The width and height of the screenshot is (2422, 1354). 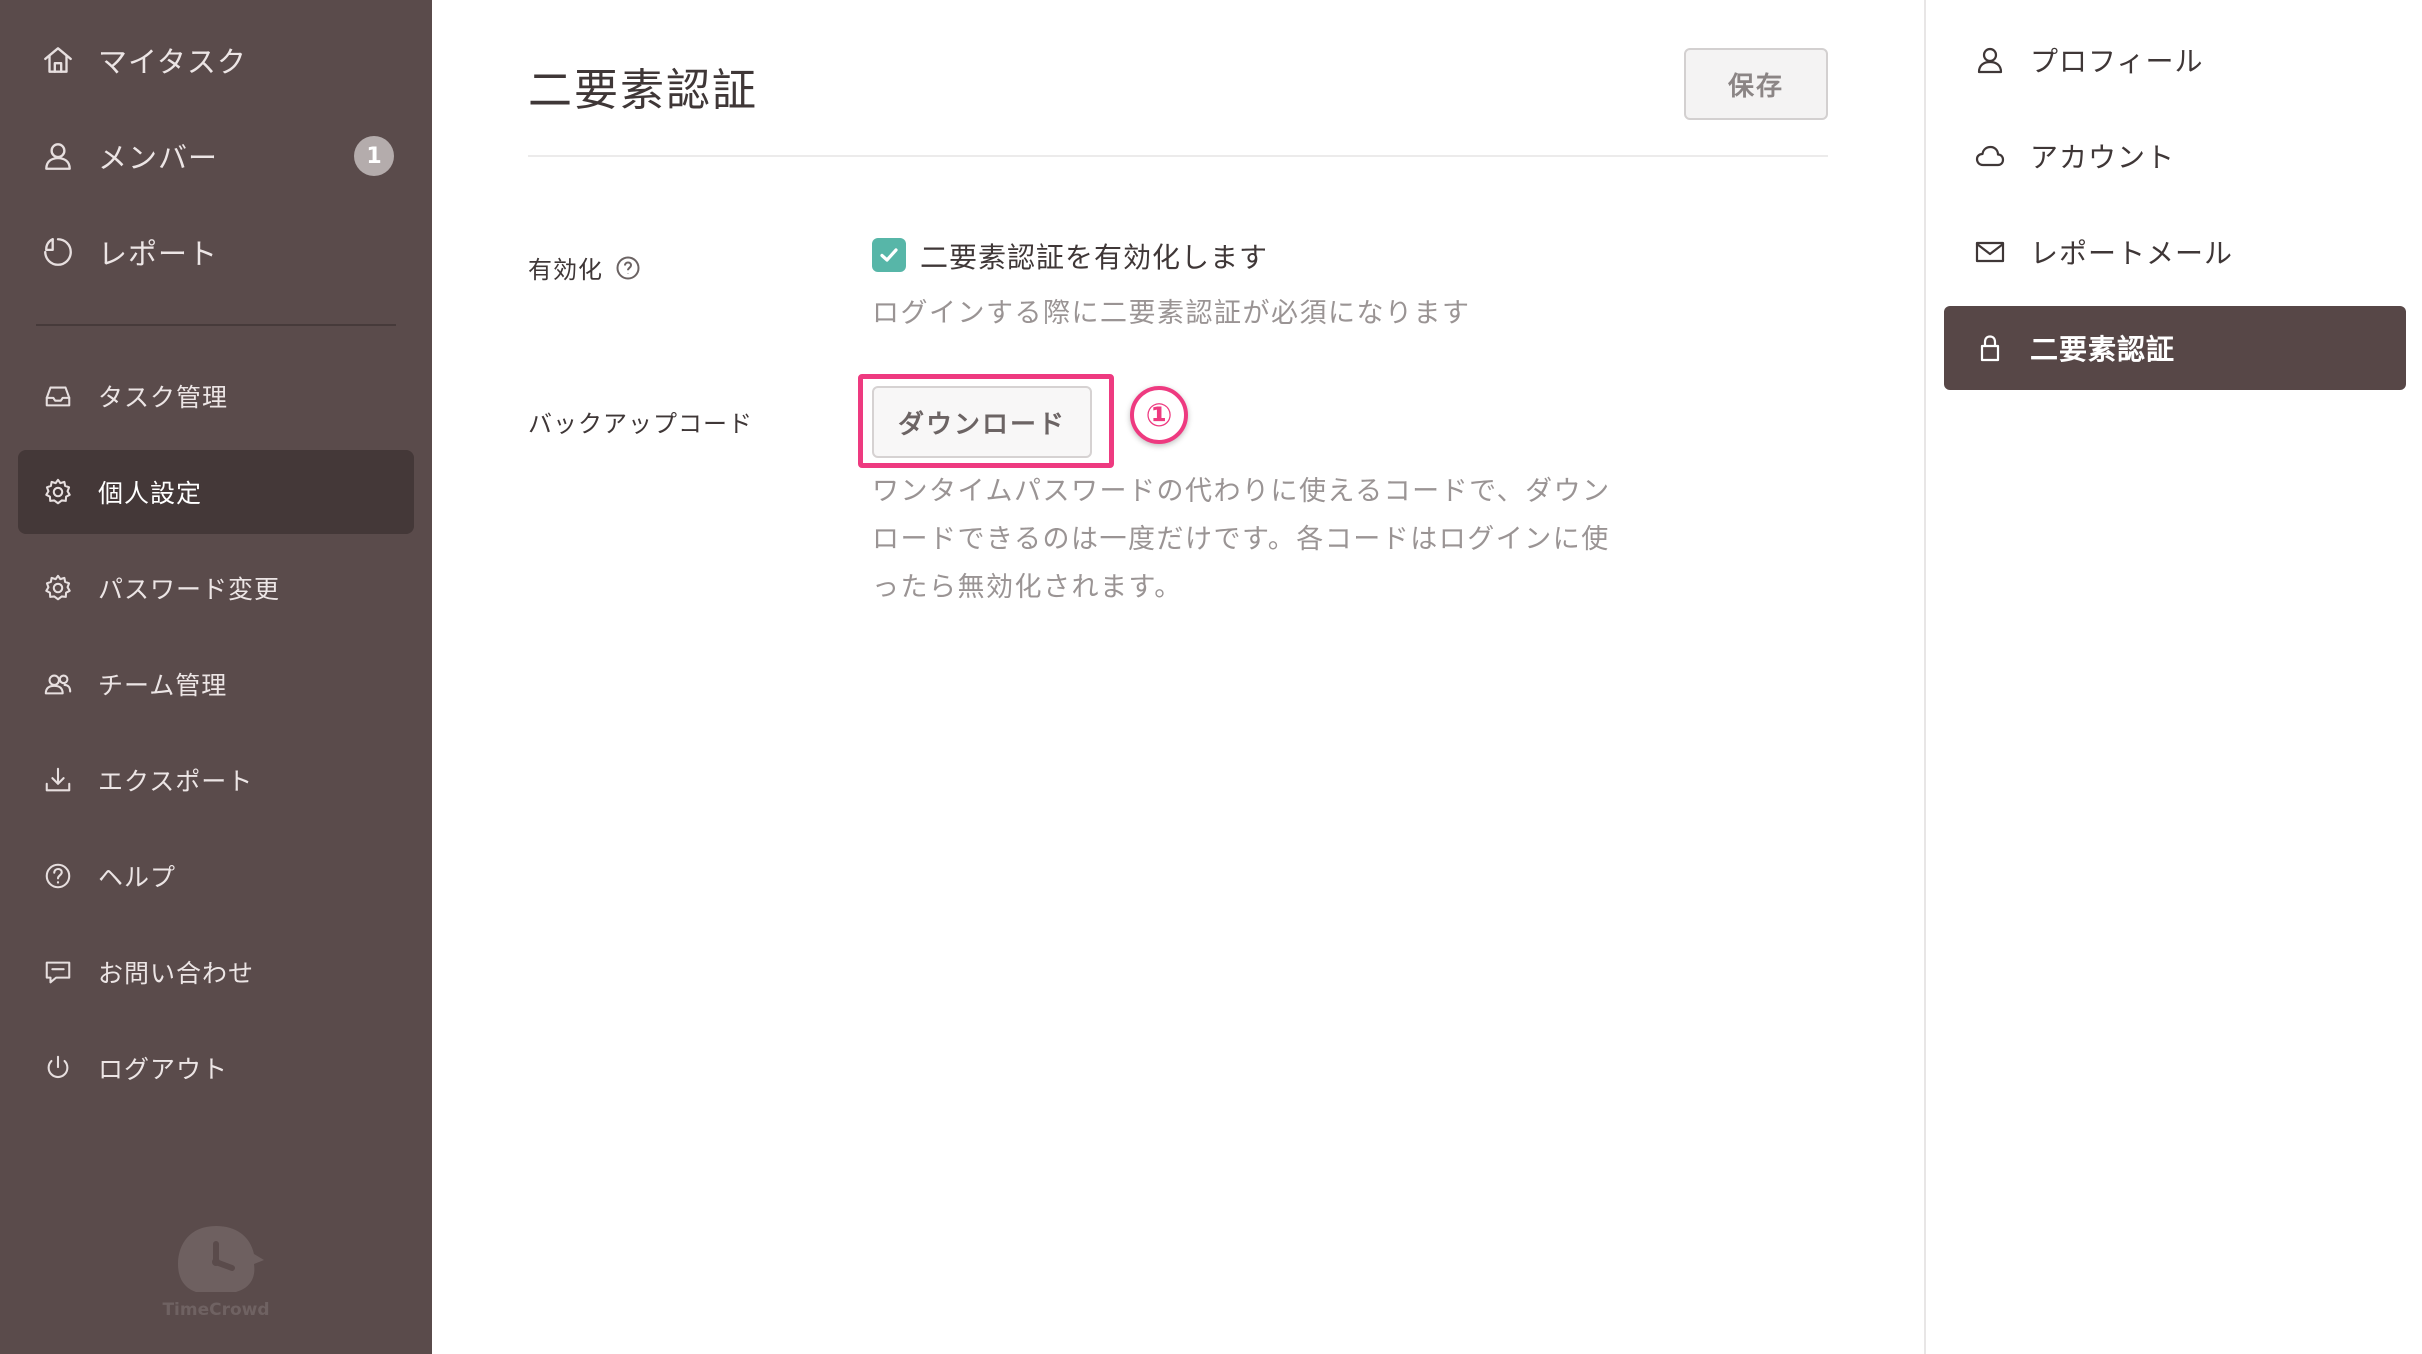 I want to click on team-icon, so click(x=58, y=684).